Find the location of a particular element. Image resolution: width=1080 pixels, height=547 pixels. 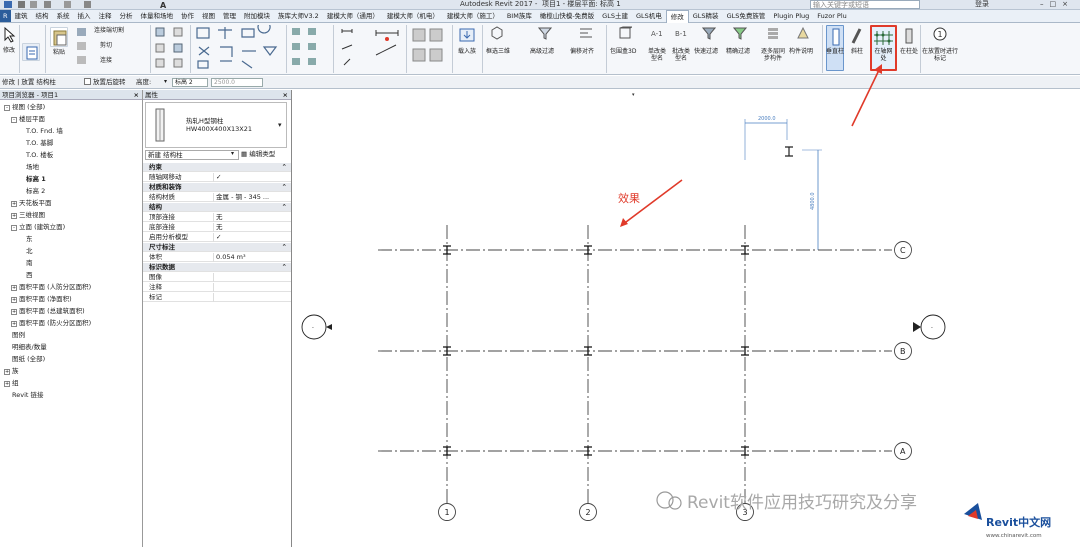

ribbon-tab: 协作 is located at coordinates (187, 16).